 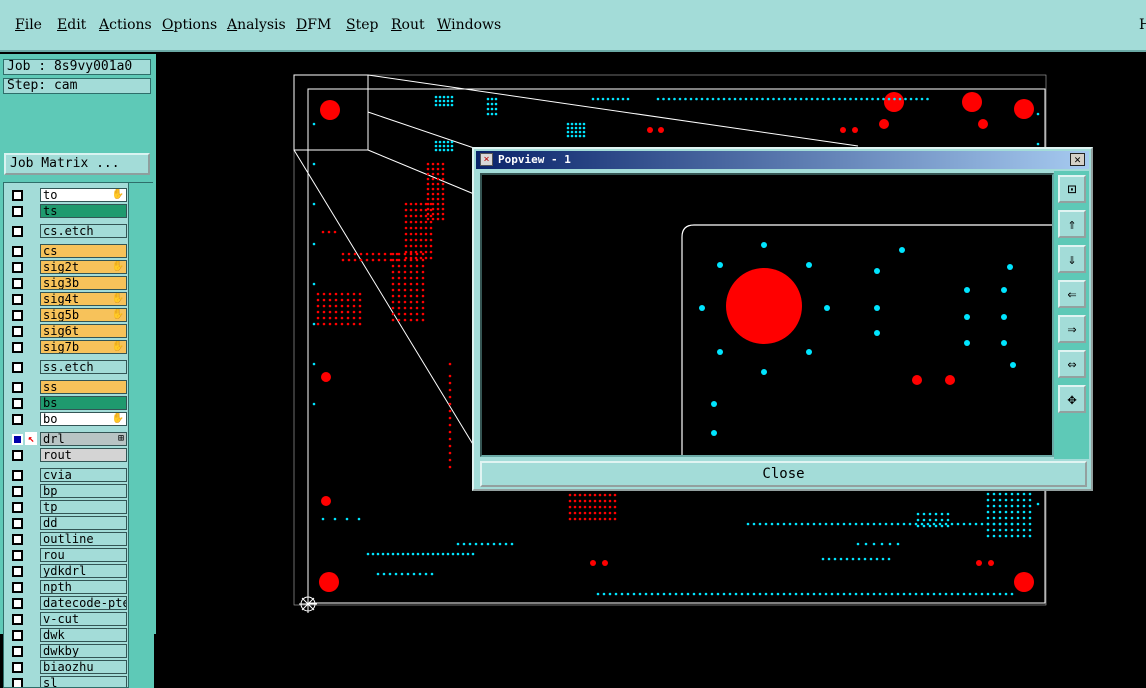 What do you see at coordinates (83, 299) in the screenshot?
I see `layer-name: sig4t ✋` at bounding box center [83, 299].